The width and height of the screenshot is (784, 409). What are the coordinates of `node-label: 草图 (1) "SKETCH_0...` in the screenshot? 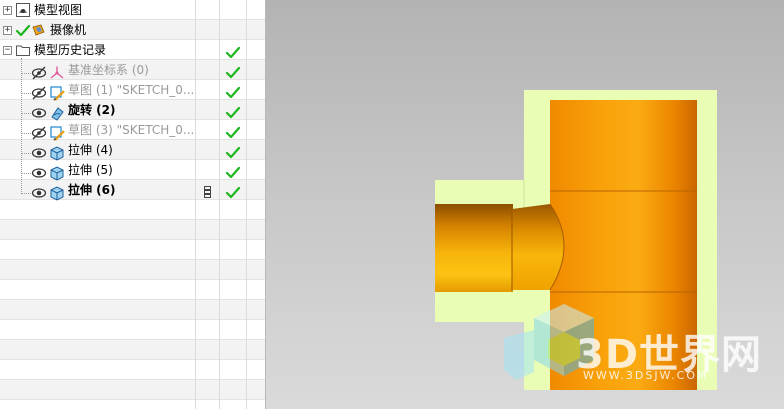 It's located at (131, 90).